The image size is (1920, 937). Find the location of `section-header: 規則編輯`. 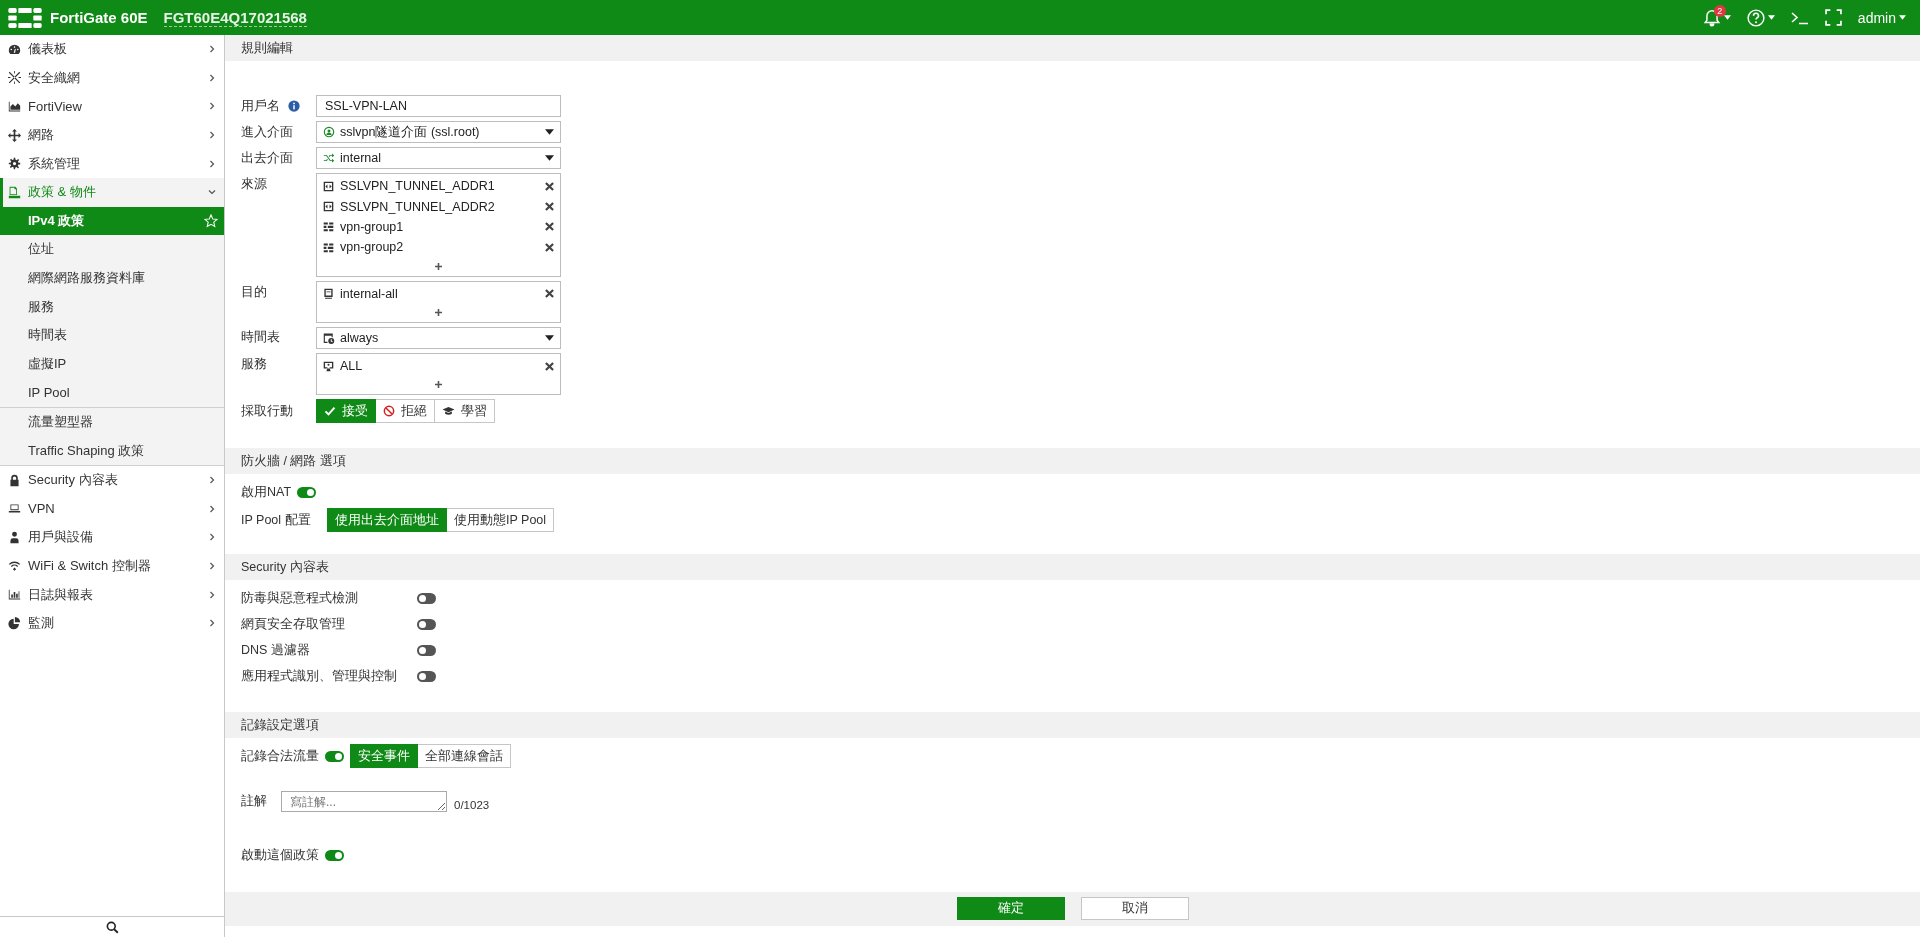

section-header: 規則編輯 is located at coordinates (1072, 48).